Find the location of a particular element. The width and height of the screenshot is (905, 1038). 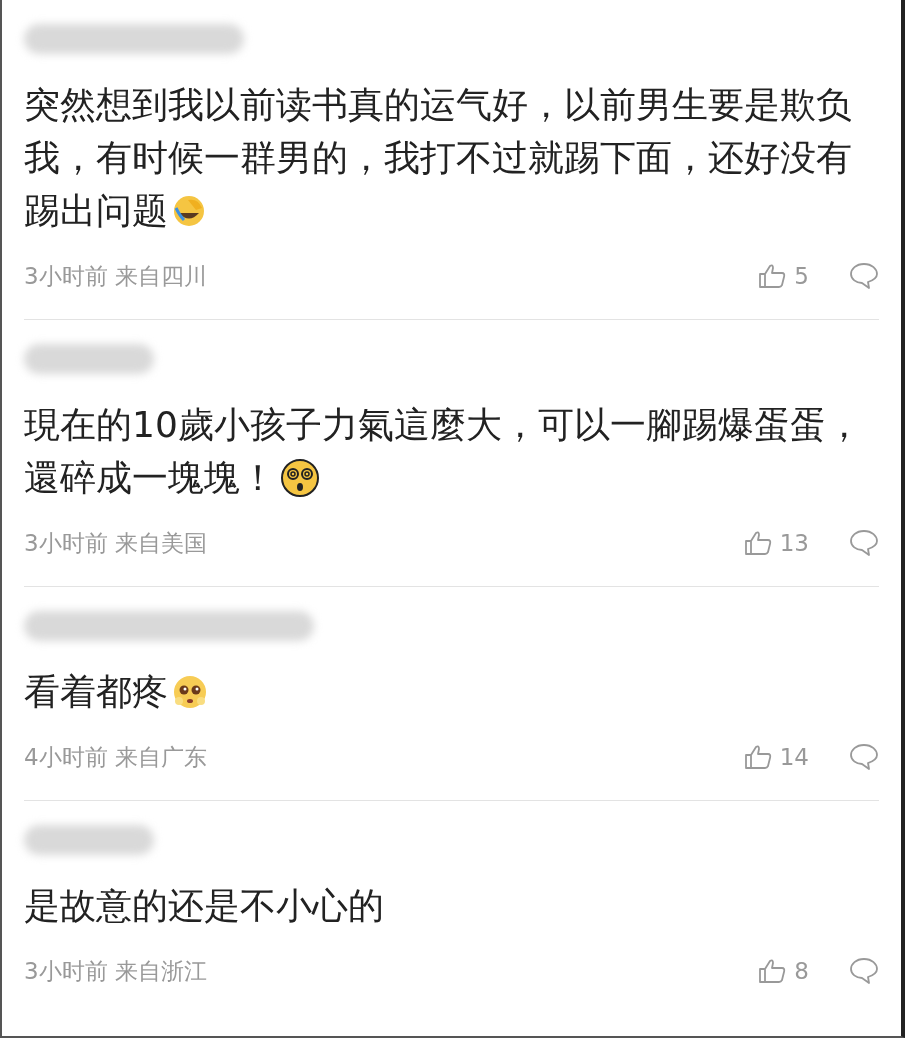

comment-meta: 4小时前 来自广东 is located at coordinates (115, 756).